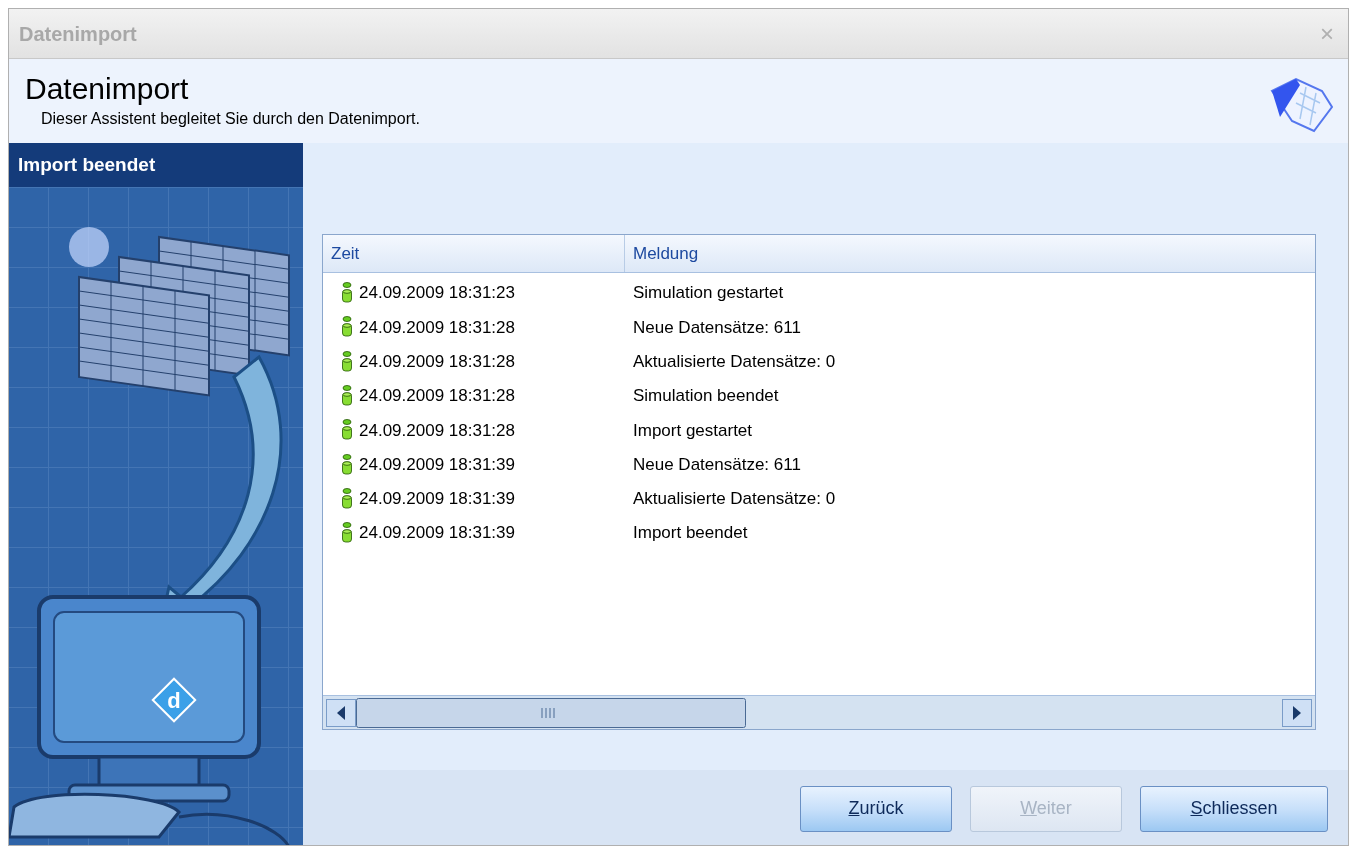  What do you see at coordinates (690, 533) in the screenshot?
I see `message-cell-text: Import beendet` at bounding box center [690, 533].